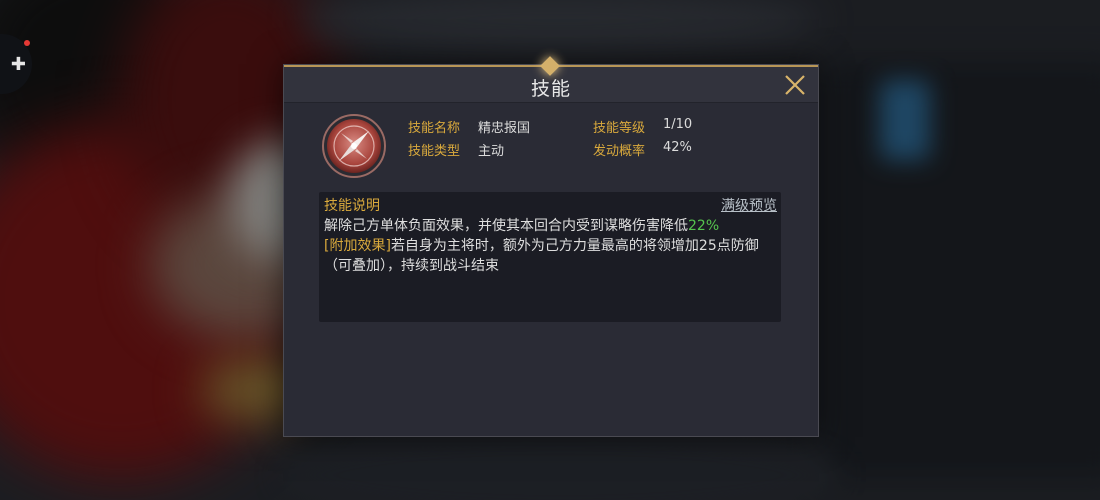 Image resolution: width=1100 pixels, height=500 pixels. I want to click on skill-name-value: 精忠报国, so click(504, 128).